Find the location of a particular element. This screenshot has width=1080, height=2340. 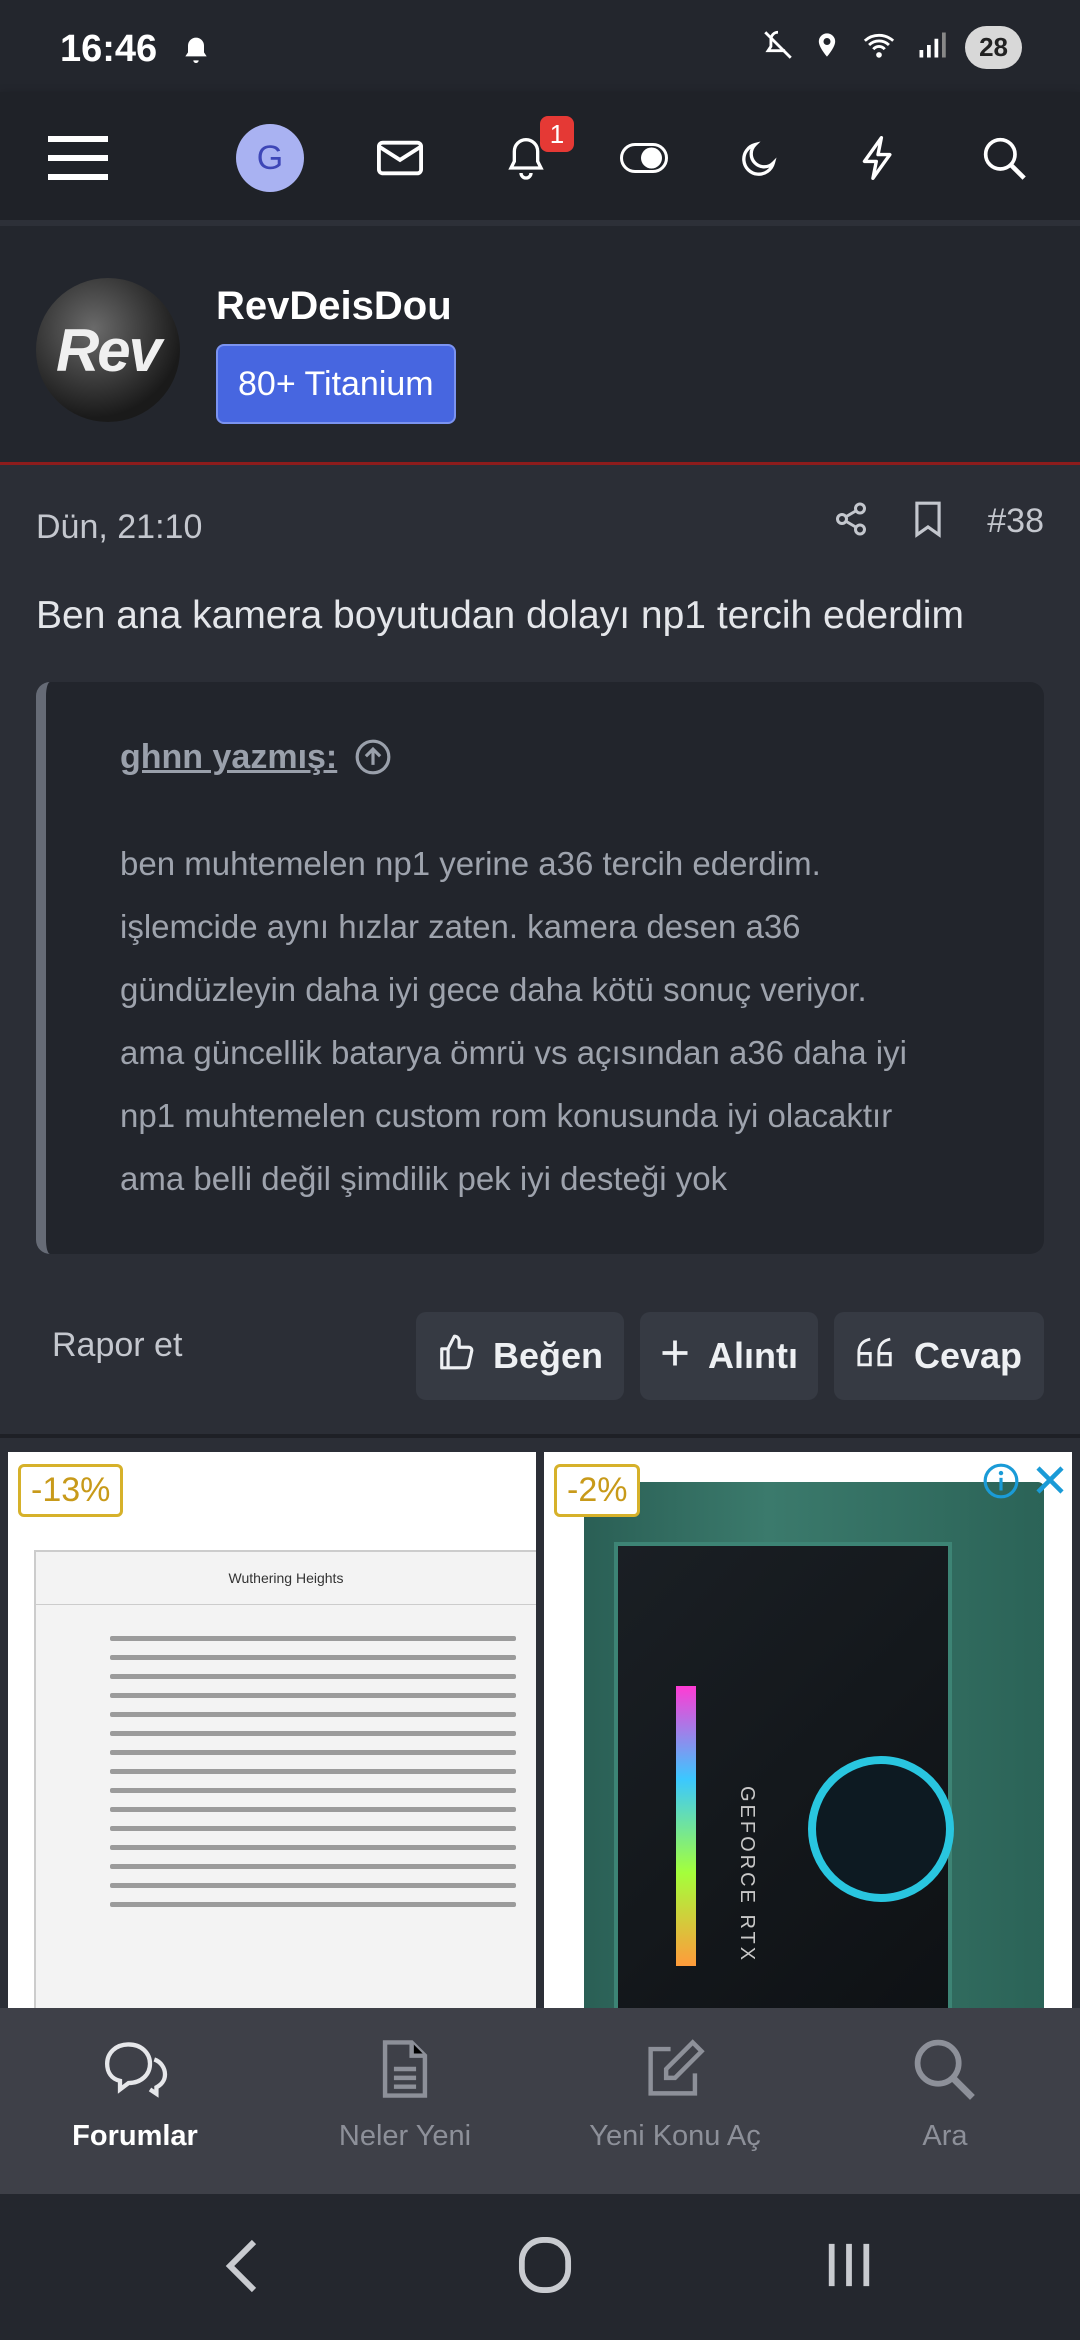

quote-author: ghnn yazmış: is located at coordinates (228, 757).